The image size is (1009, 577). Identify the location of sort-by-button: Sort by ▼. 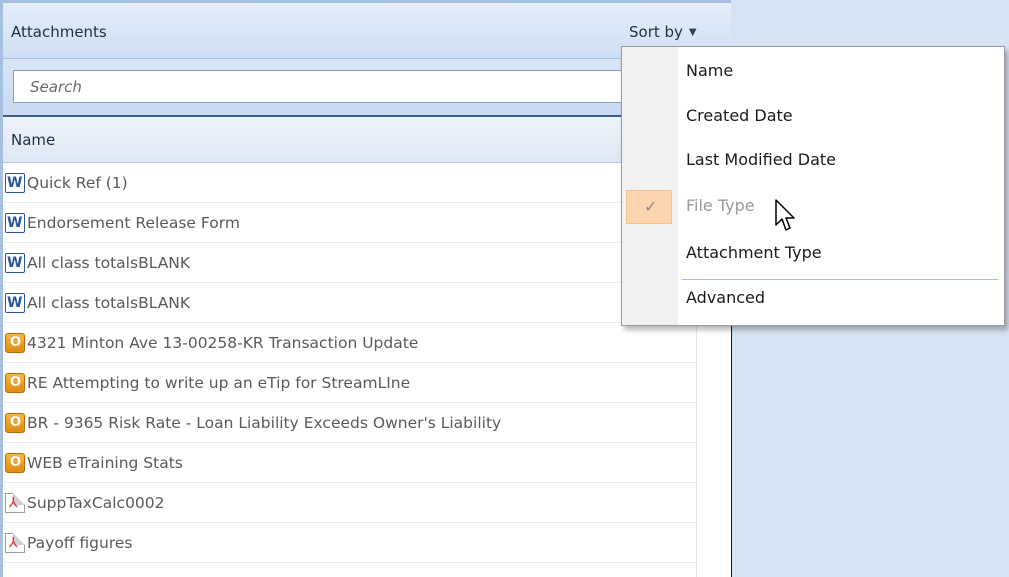
(663, 32).